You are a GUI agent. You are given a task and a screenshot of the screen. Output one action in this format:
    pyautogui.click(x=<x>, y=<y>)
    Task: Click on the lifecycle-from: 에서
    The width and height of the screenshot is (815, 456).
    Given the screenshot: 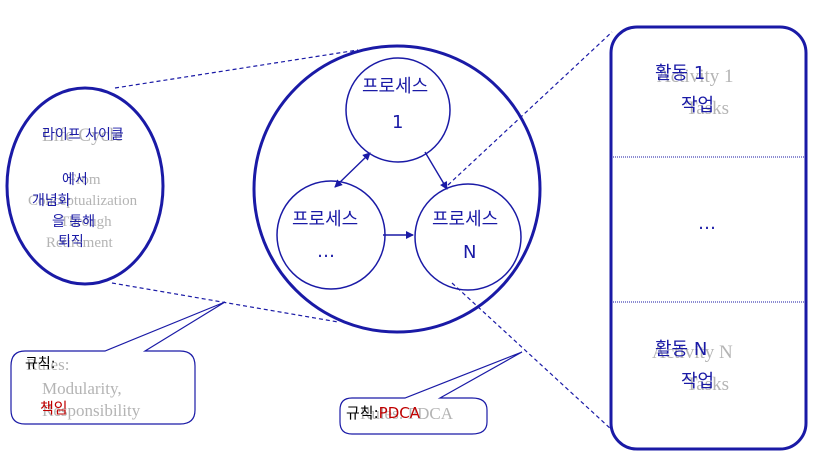 What is the action you would take?
    pyautogui.click(x=75, y=180)
    